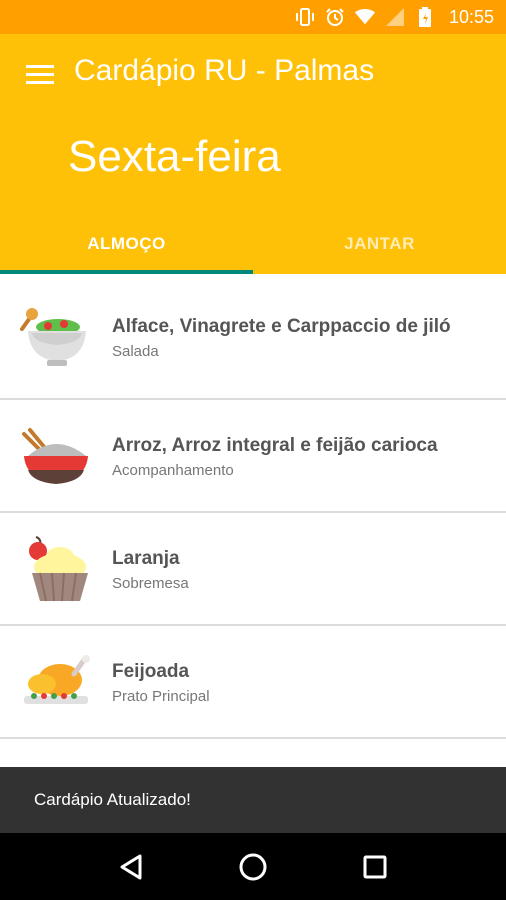 Image resolution: width=506 pixels, height=900 pixels. What do you see at coordinates (471, 16) in the screenshot?
I see `status-time: 10:55` at bounding box center [471, 16].